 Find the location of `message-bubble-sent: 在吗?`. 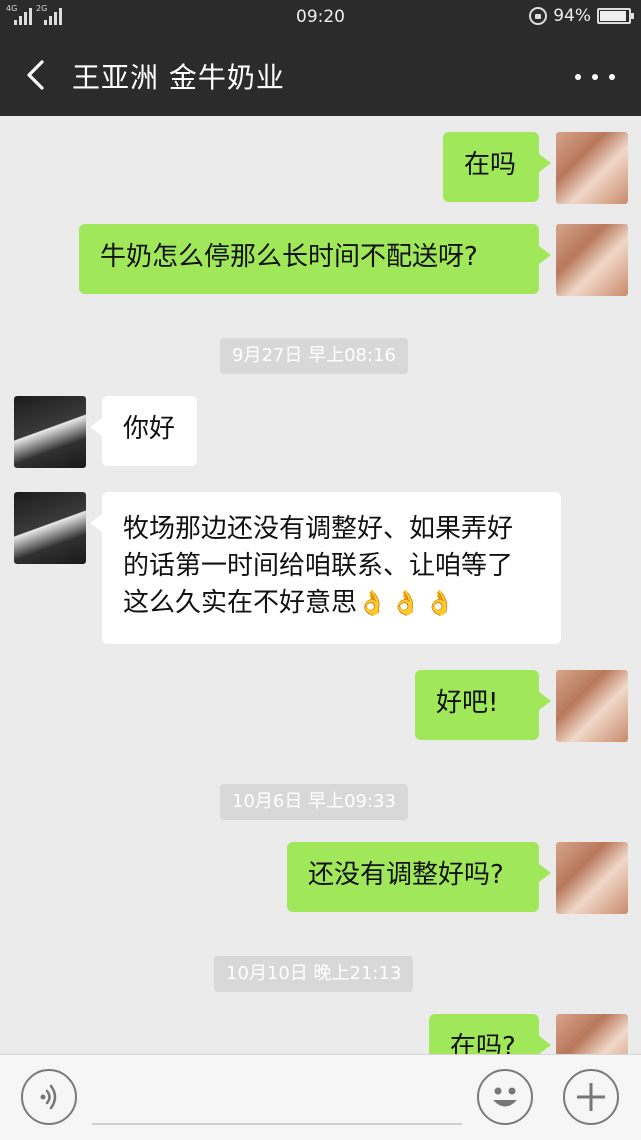

message-bubble-sent: 在吗? is located at coordinates (490, 1034).